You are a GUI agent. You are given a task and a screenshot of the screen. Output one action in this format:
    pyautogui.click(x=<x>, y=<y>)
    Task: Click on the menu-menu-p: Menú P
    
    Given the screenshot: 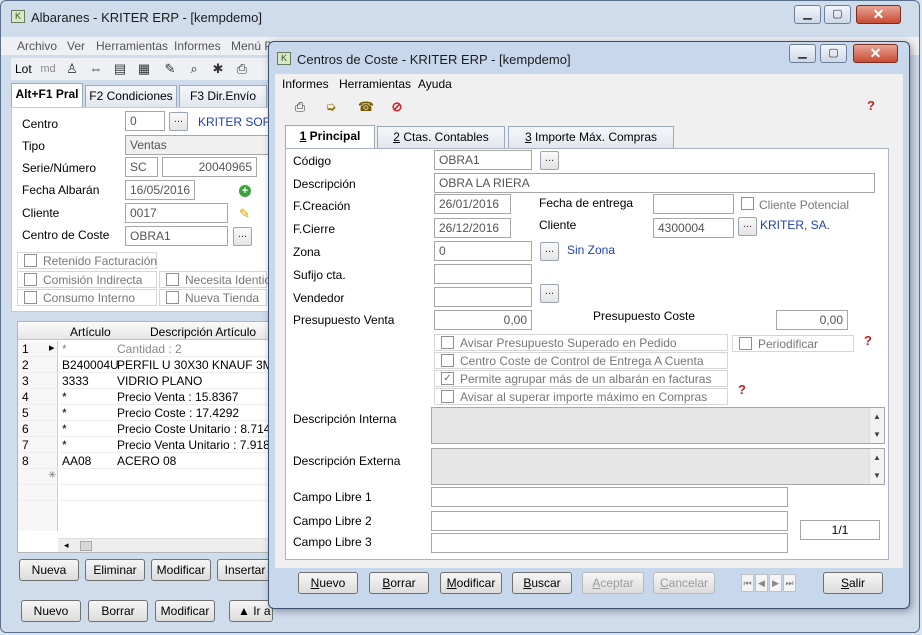 What is the action you would take?
    pyautogui.click(x=251, y=46)
    